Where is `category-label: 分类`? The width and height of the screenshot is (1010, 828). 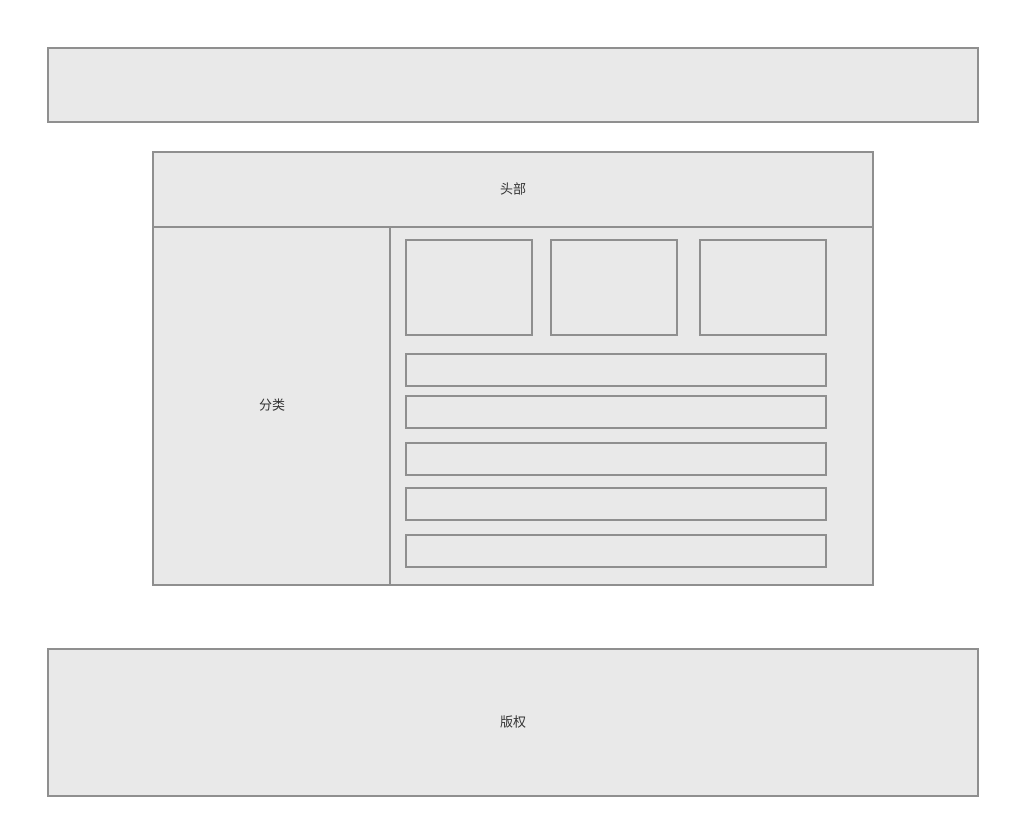 category-label: 分类 is located at coordinates (271, 406).